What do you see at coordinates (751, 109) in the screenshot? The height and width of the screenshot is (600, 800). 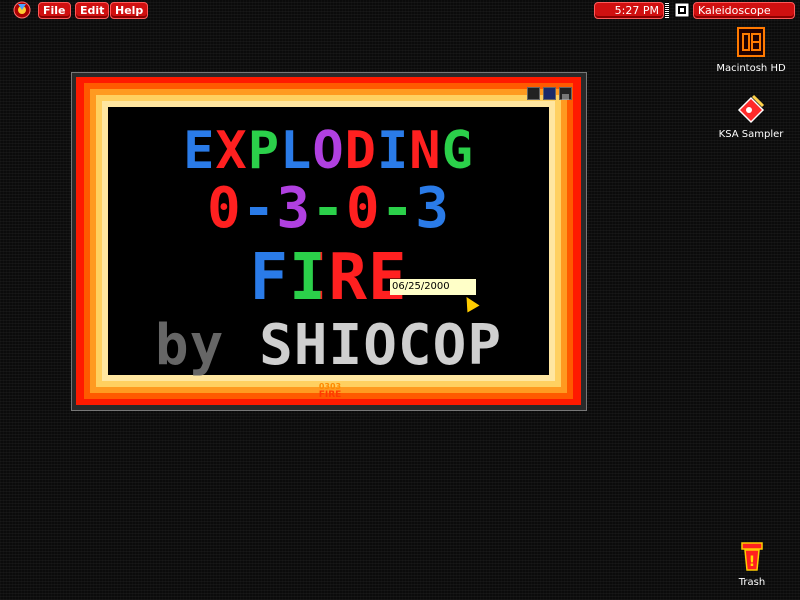 I see `ksa-sampler-icon` at bounding box center [751, 109].